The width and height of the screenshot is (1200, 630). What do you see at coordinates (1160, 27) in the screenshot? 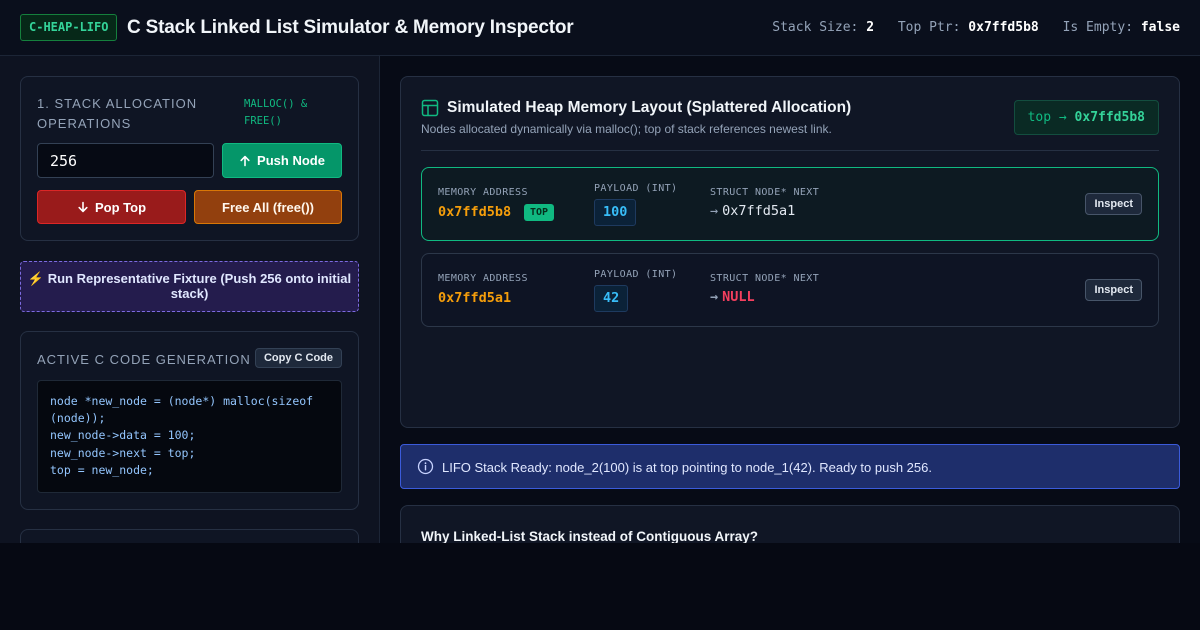
I see `is-empty-value: false` at bounding box center [1160, 27].